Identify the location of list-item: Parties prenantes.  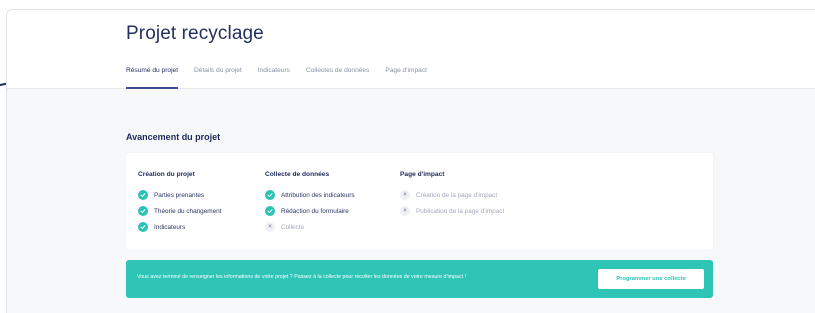
(180, 195).